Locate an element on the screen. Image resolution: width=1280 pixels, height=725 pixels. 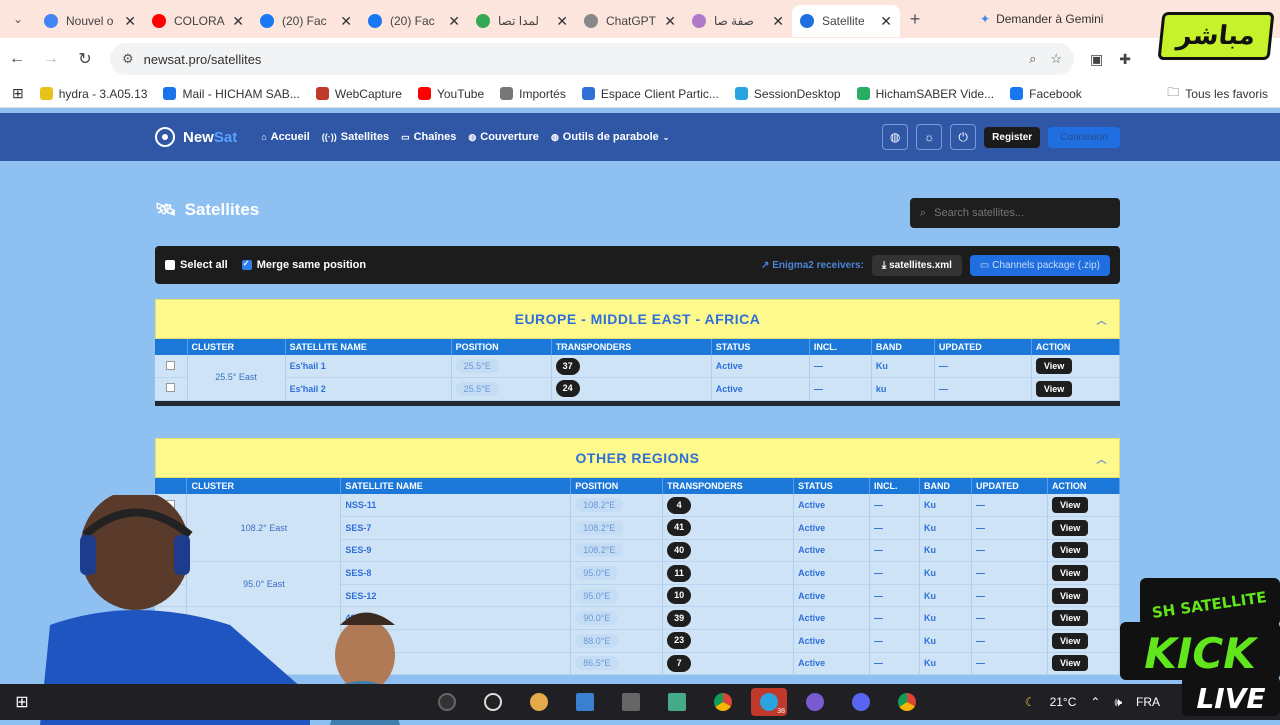
camera-app-icon is located at coordinates (447, 702).